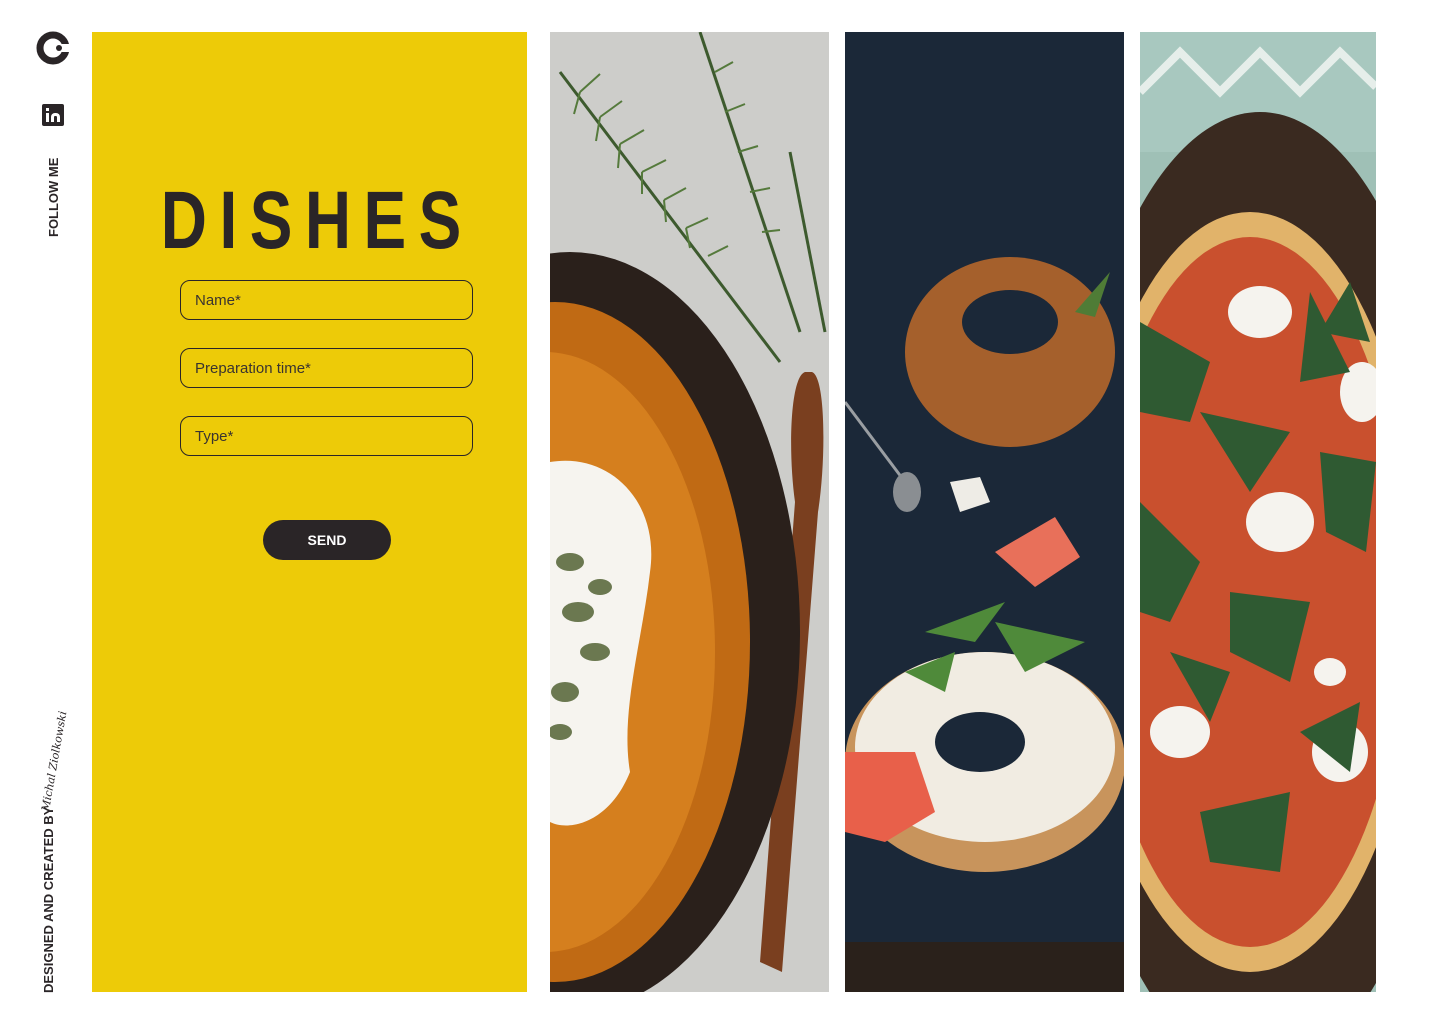 This screenshot has width=1440, height=1024. Describe the element at coordinates (326, 300) in the screenshot. I see `name-field` at that location.